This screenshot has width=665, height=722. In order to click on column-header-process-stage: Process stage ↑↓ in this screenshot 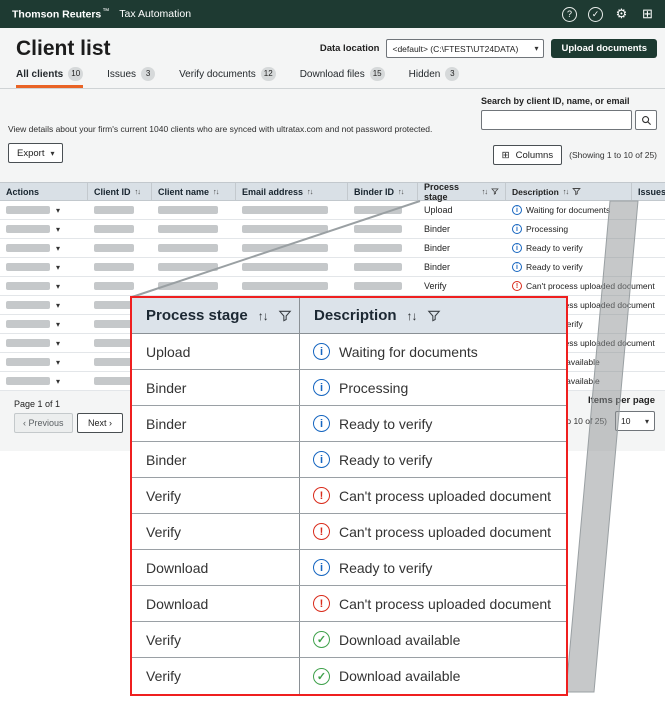, I will do `click(462, 192)`.